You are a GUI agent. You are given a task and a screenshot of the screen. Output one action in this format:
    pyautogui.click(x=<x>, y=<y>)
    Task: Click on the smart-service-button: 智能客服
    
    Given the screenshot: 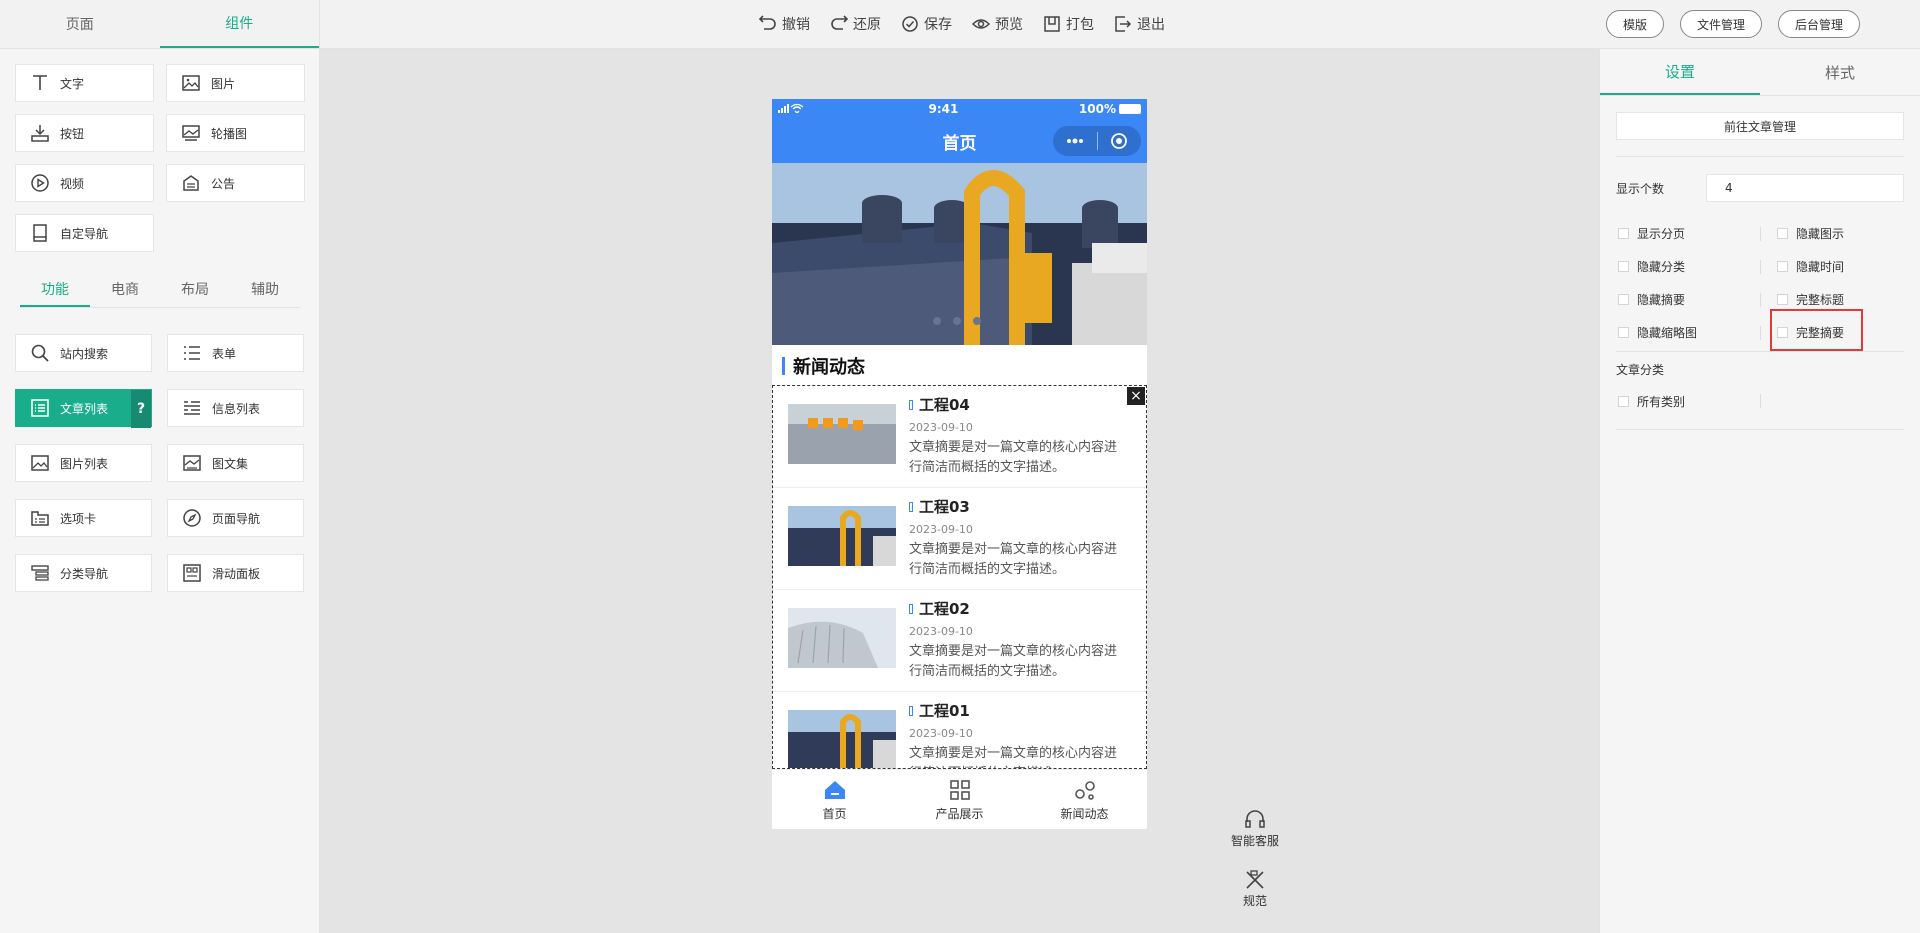 What is the action you would take?
    pyautogui.click(x=1255, y=828)
    